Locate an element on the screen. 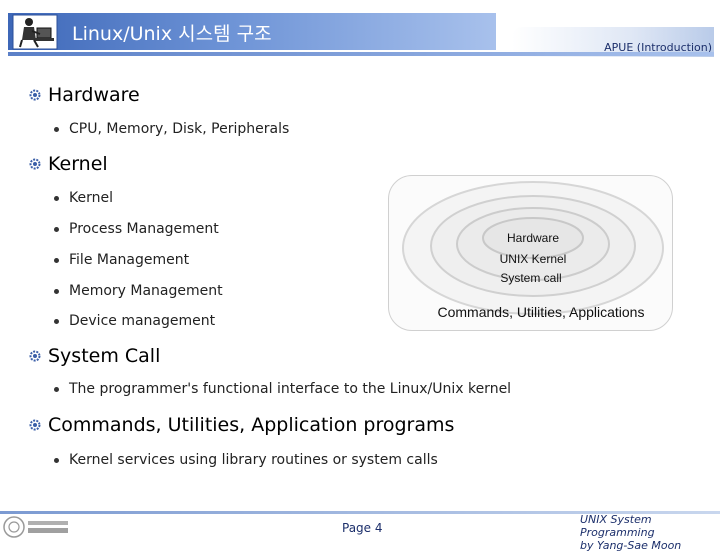  list-item: Memory Management is located at coordinates (138, 291).